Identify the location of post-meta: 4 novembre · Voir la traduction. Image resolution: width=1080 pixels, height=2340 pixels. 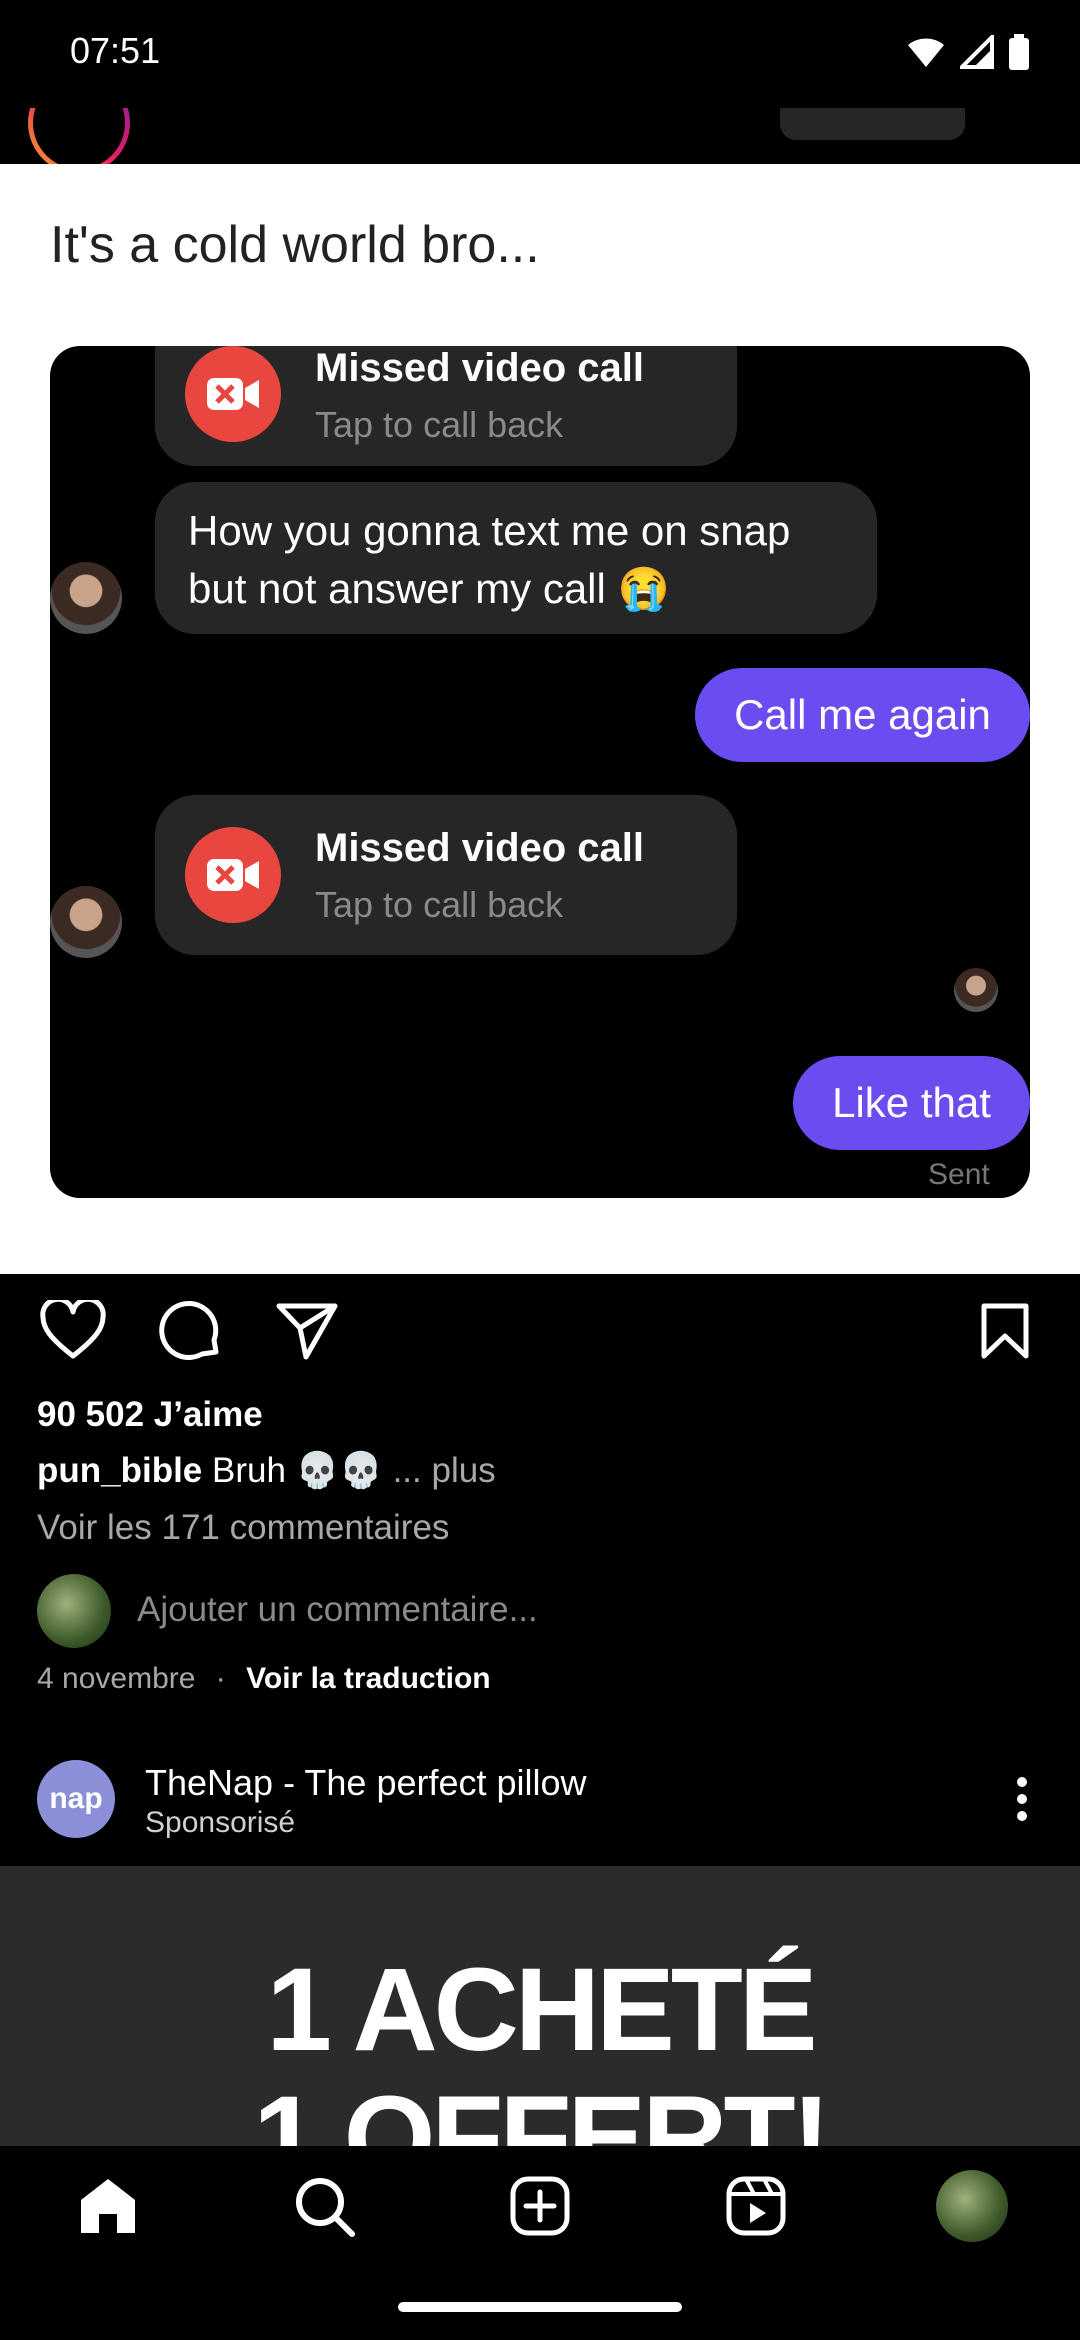
(264, 1679).